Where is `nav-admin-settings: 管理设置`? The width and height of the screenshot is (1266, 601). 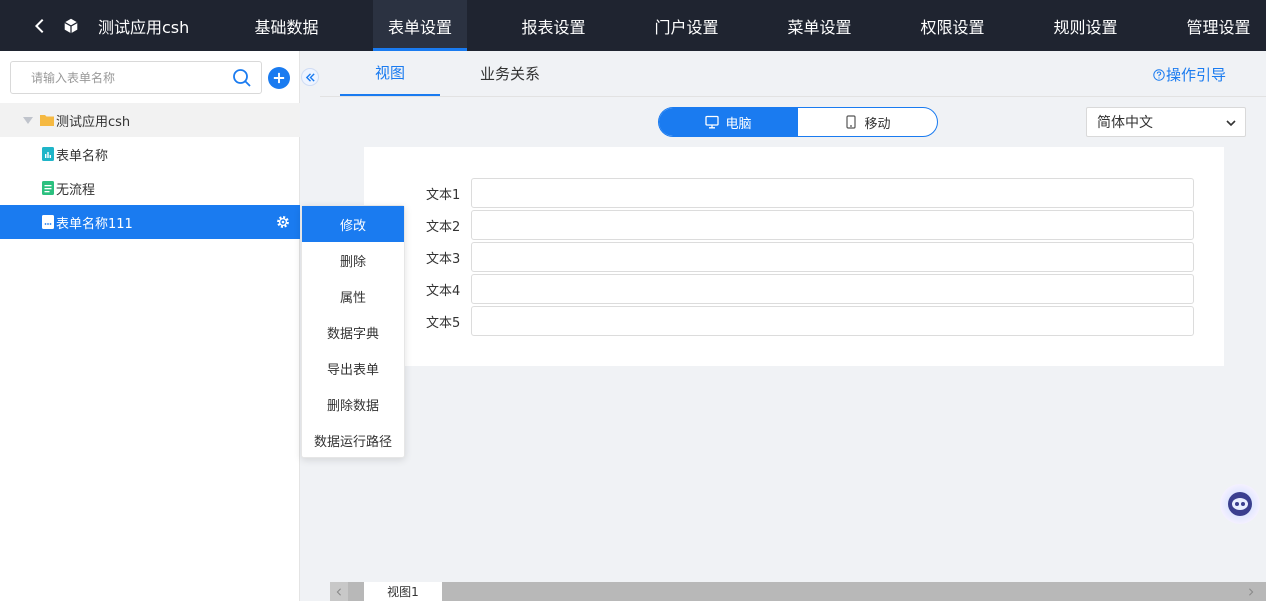 nav-admin-settings: 管理设置 is located at coordinates (1209, 25).